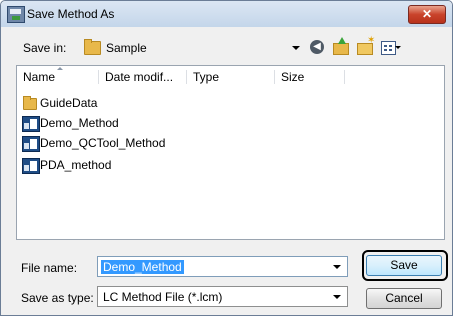 The height and width of the screenshot is (316, 453). What do you see at coordinates (79, 123) in the screenshot?
I see `list-item-label: Demo_Method` at bounding box center [79, 123].